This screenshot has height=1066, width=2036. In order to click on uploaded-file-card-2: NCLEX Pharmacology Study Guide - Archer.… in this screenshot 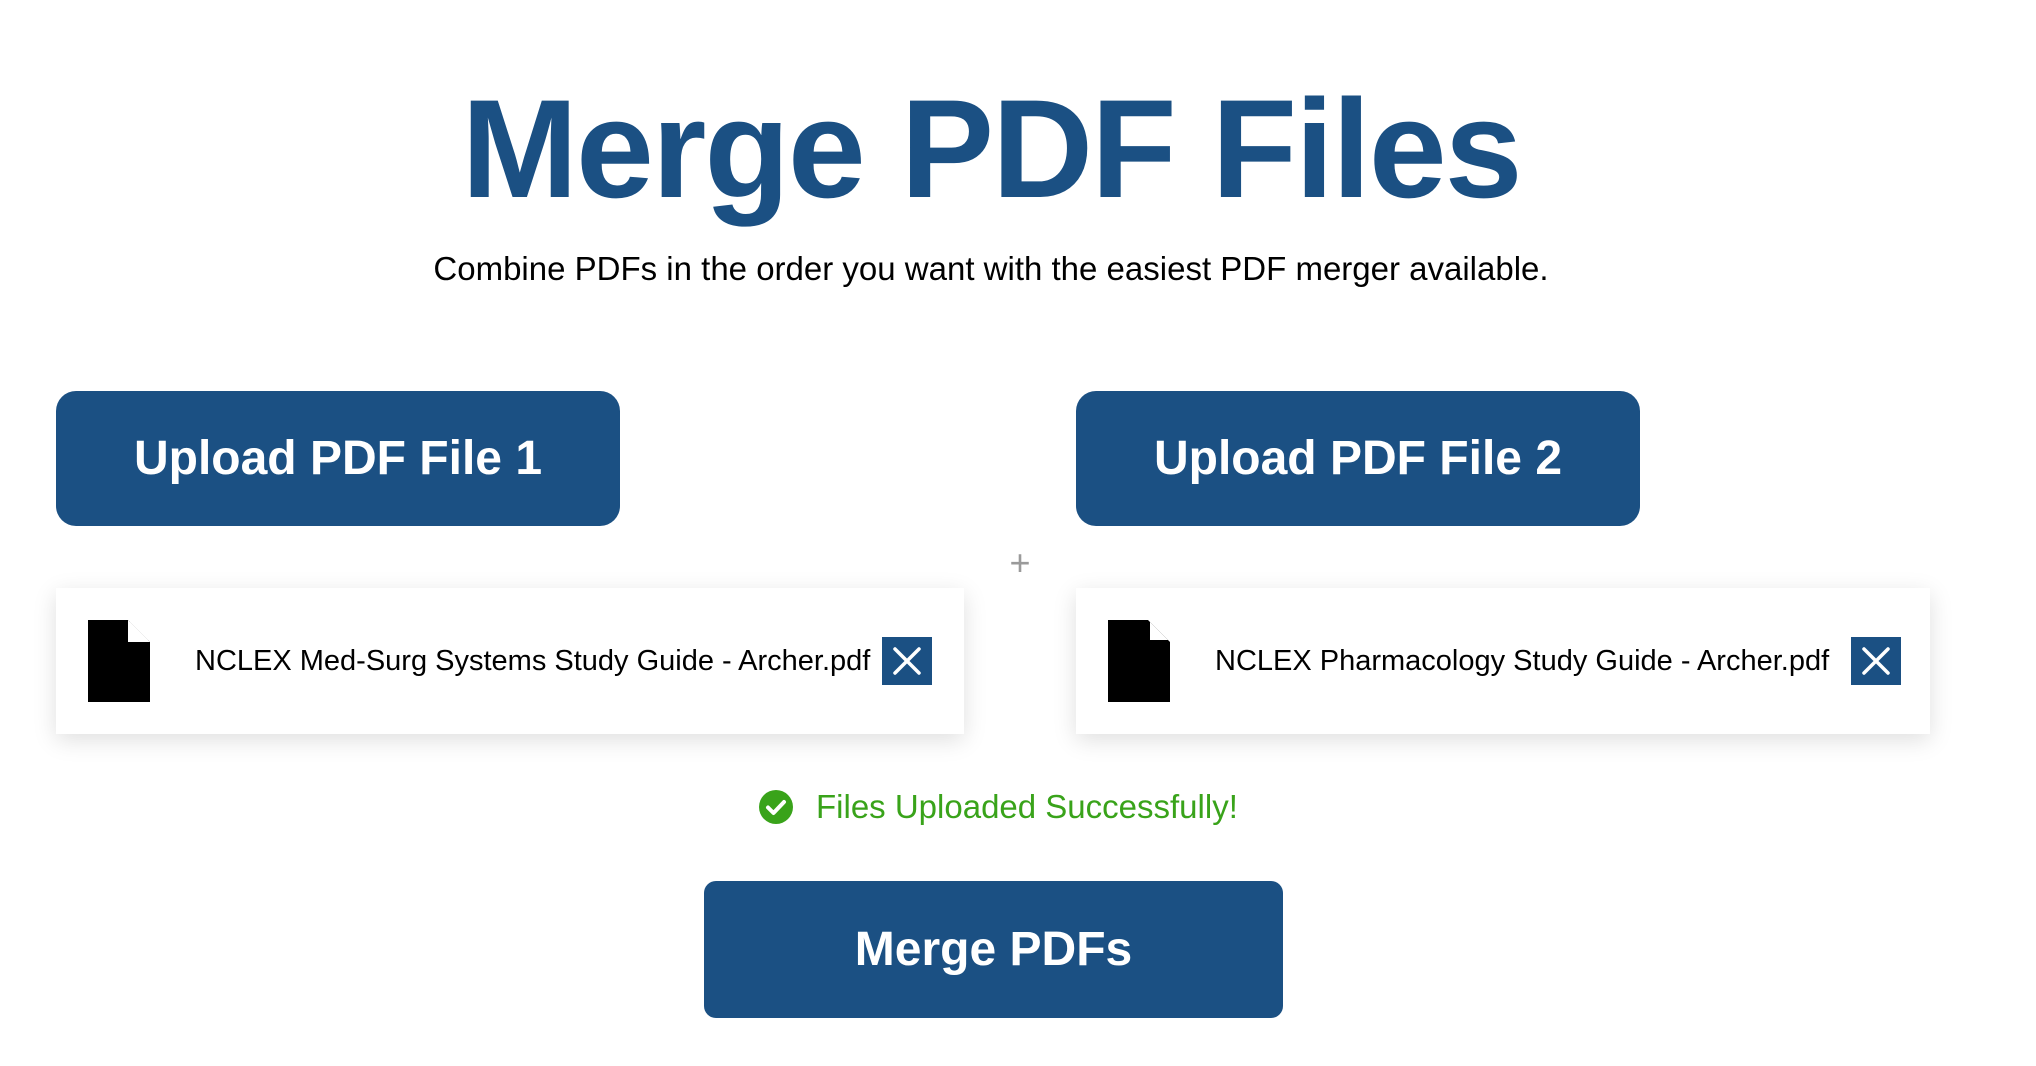, I will do `click(1503, 661)`.